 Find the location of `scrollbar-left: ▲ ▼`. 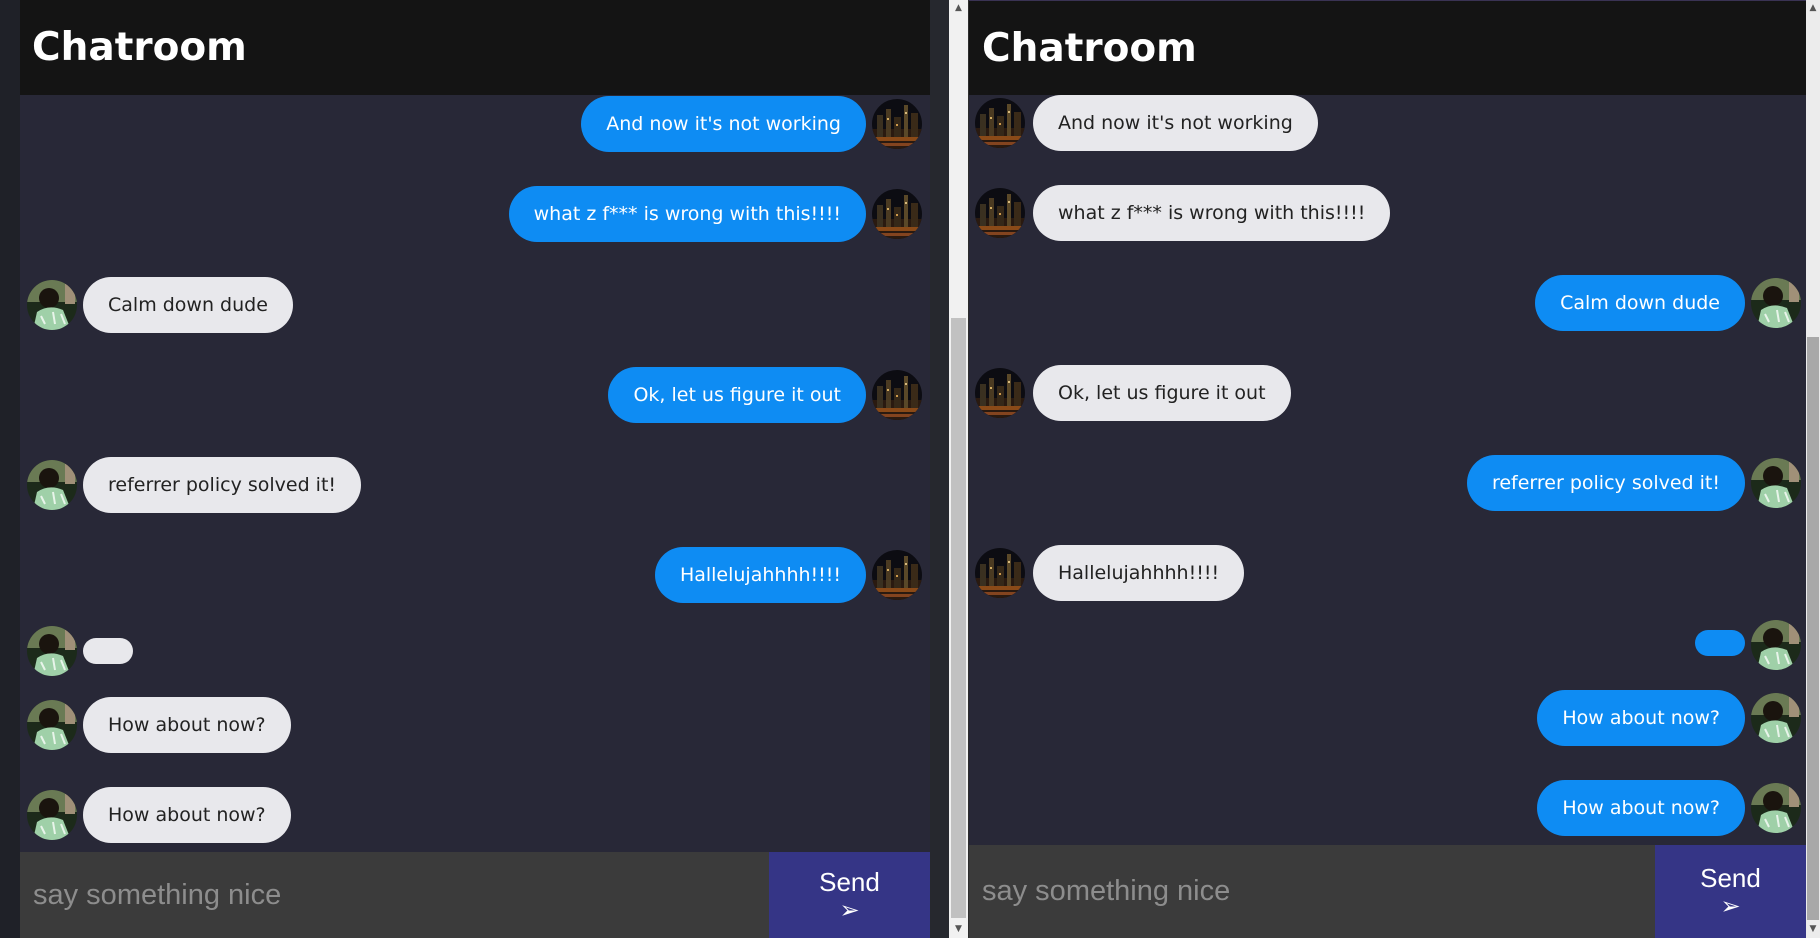

scrollbar-left: ▲ ▼ is located at coordinates (958, 469).